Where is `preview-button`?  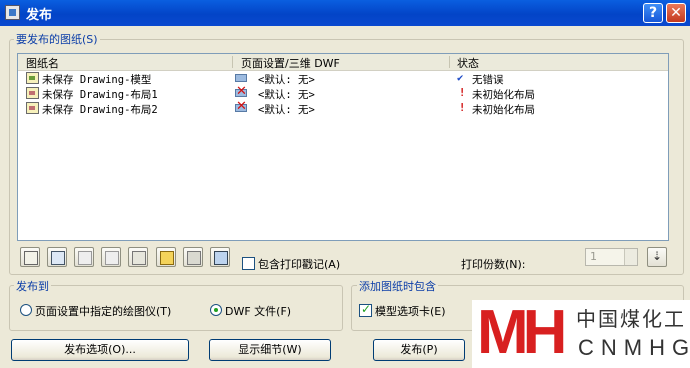
preview-button is located at coordinates (30, 257).